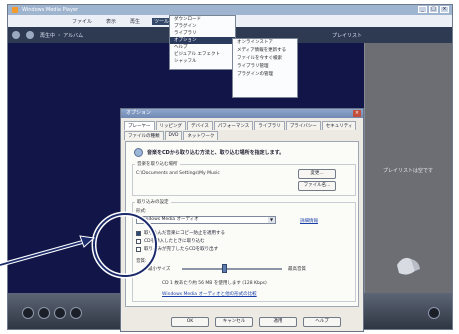 The width and height of the screenshot is (459, 334). Describe the element at coordinates (201, 135) in the screenshot. I see `tab-network: ネットワーク` at that location.